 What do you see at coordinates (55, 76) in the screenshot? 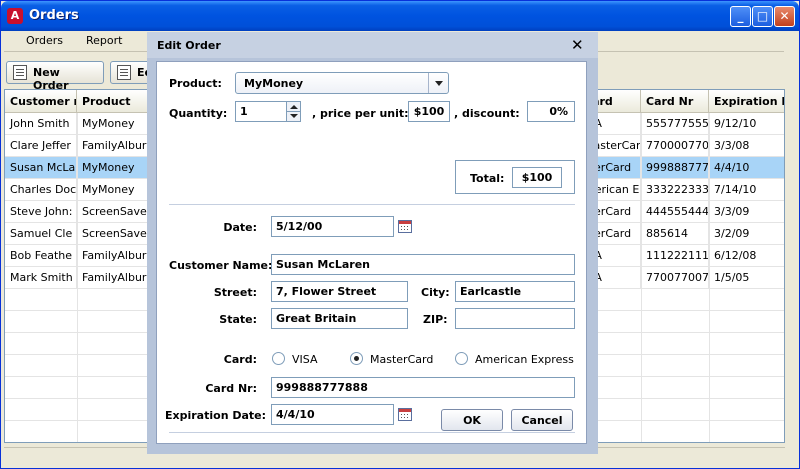
I see `new-order-button: New Order` at bounding box center [55, 76].